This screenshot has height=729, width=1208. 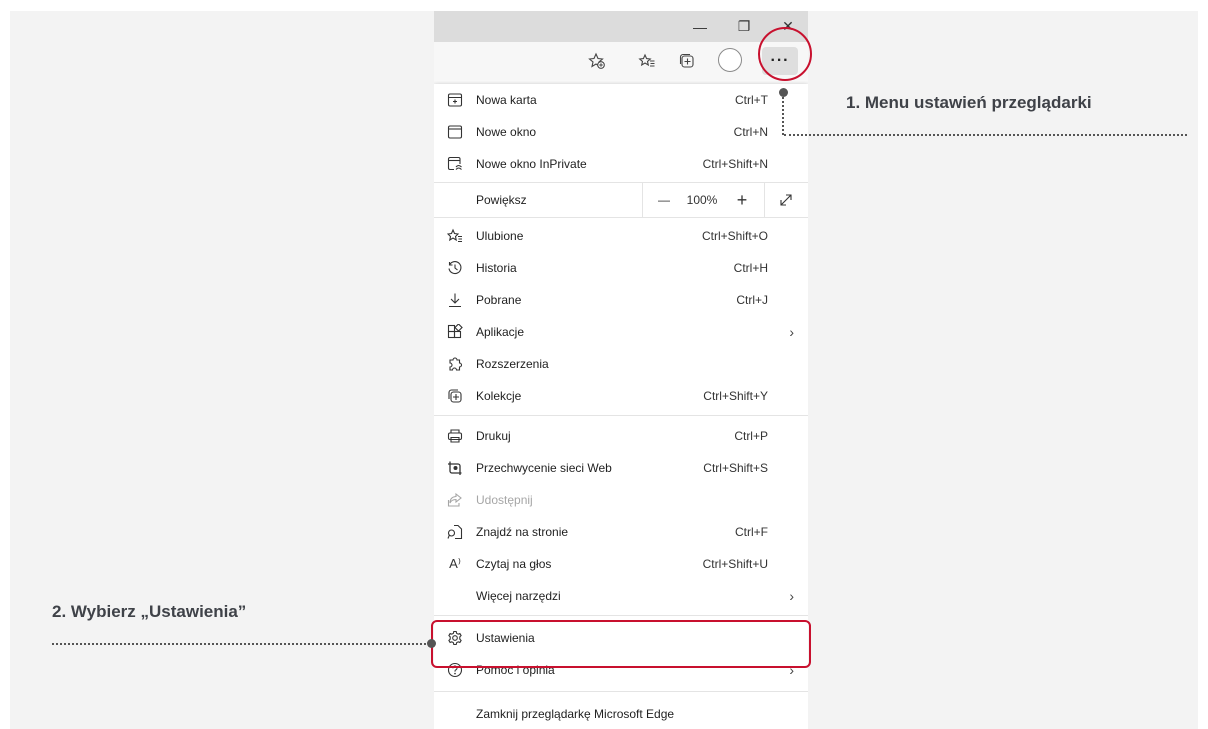 I want to click on menu-item-shortcut: Ctrl+Shift+N, so click(x=735, y=164).